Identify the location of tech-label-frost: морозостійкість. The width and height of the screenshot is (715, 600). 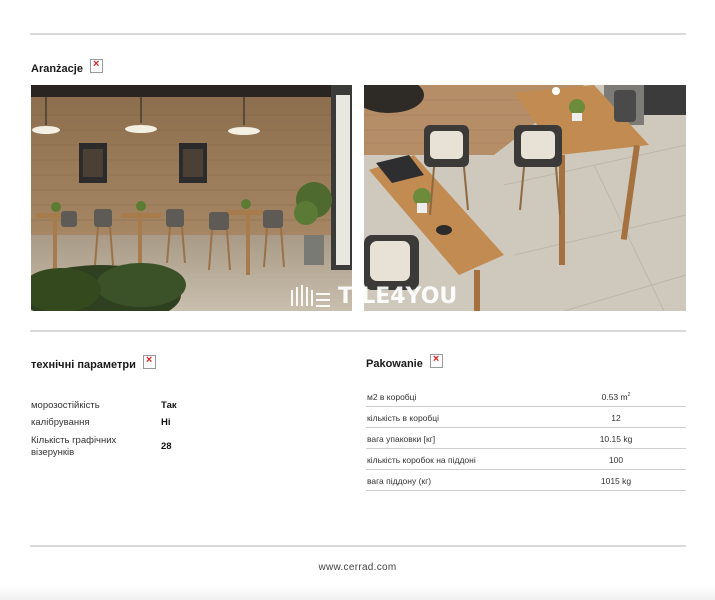
(65, 405).